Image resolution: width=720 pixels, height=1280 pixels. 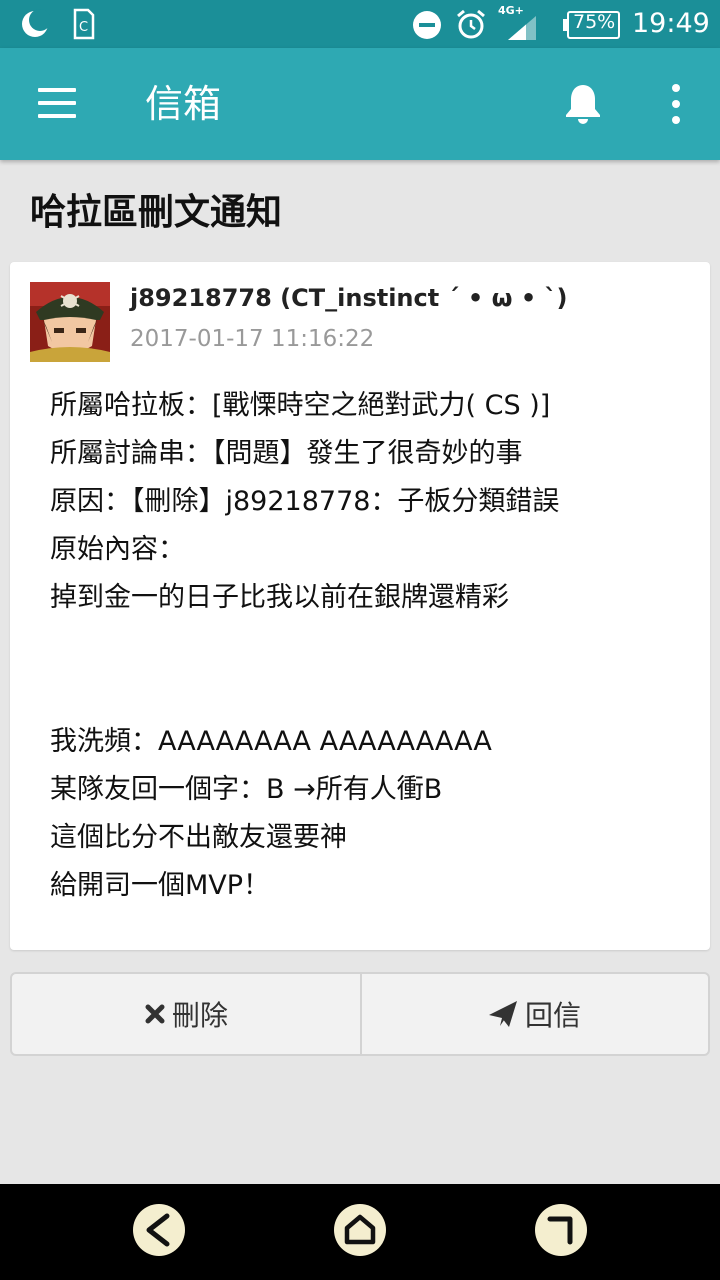 I want to click on navigation-bar, so click(x=360, y=1232).